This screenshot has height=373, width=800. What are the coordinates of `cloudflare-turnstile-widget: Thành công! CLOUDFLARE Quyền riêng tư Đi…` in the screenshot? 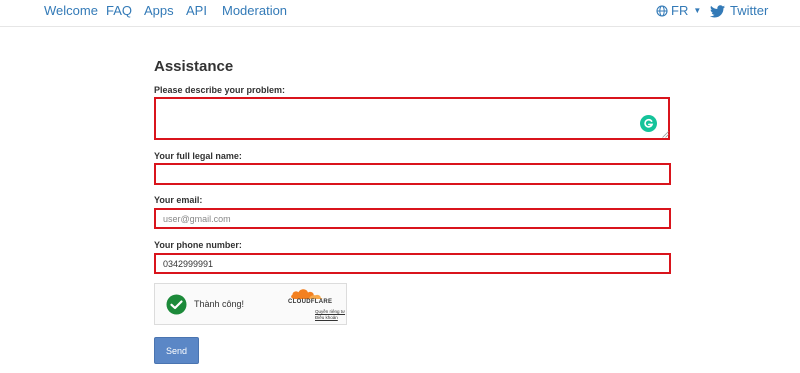 It's located at (250, 304).